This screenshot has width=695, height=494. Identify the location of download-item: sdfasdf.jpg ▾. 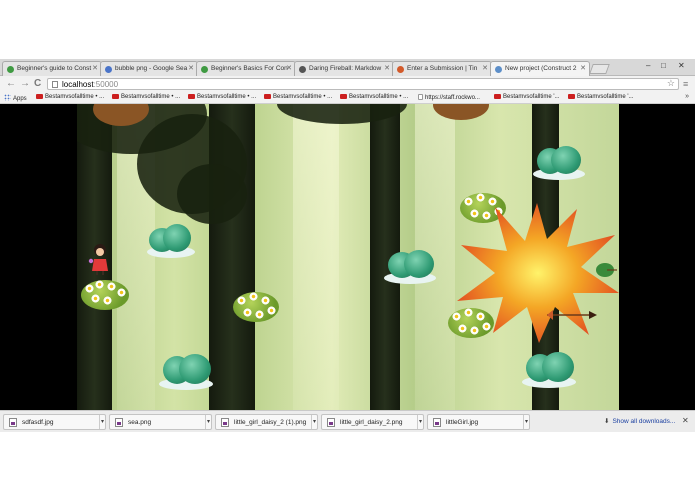
(54, 422).